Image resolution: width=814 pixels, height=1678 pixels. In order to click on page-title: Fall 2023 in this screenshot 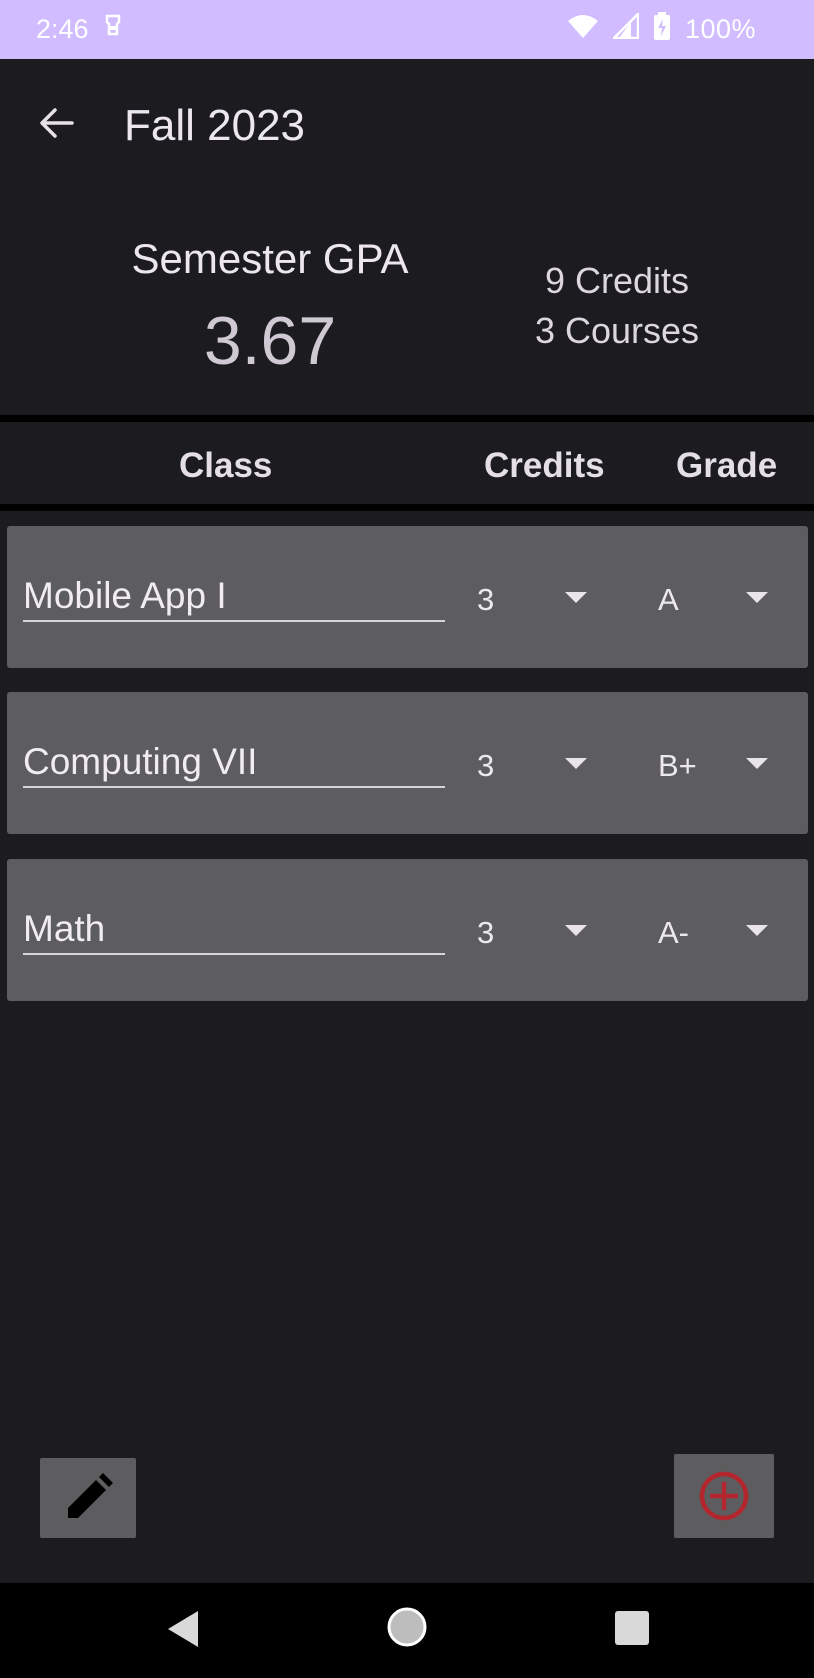, I will do `click(215, 125)`.